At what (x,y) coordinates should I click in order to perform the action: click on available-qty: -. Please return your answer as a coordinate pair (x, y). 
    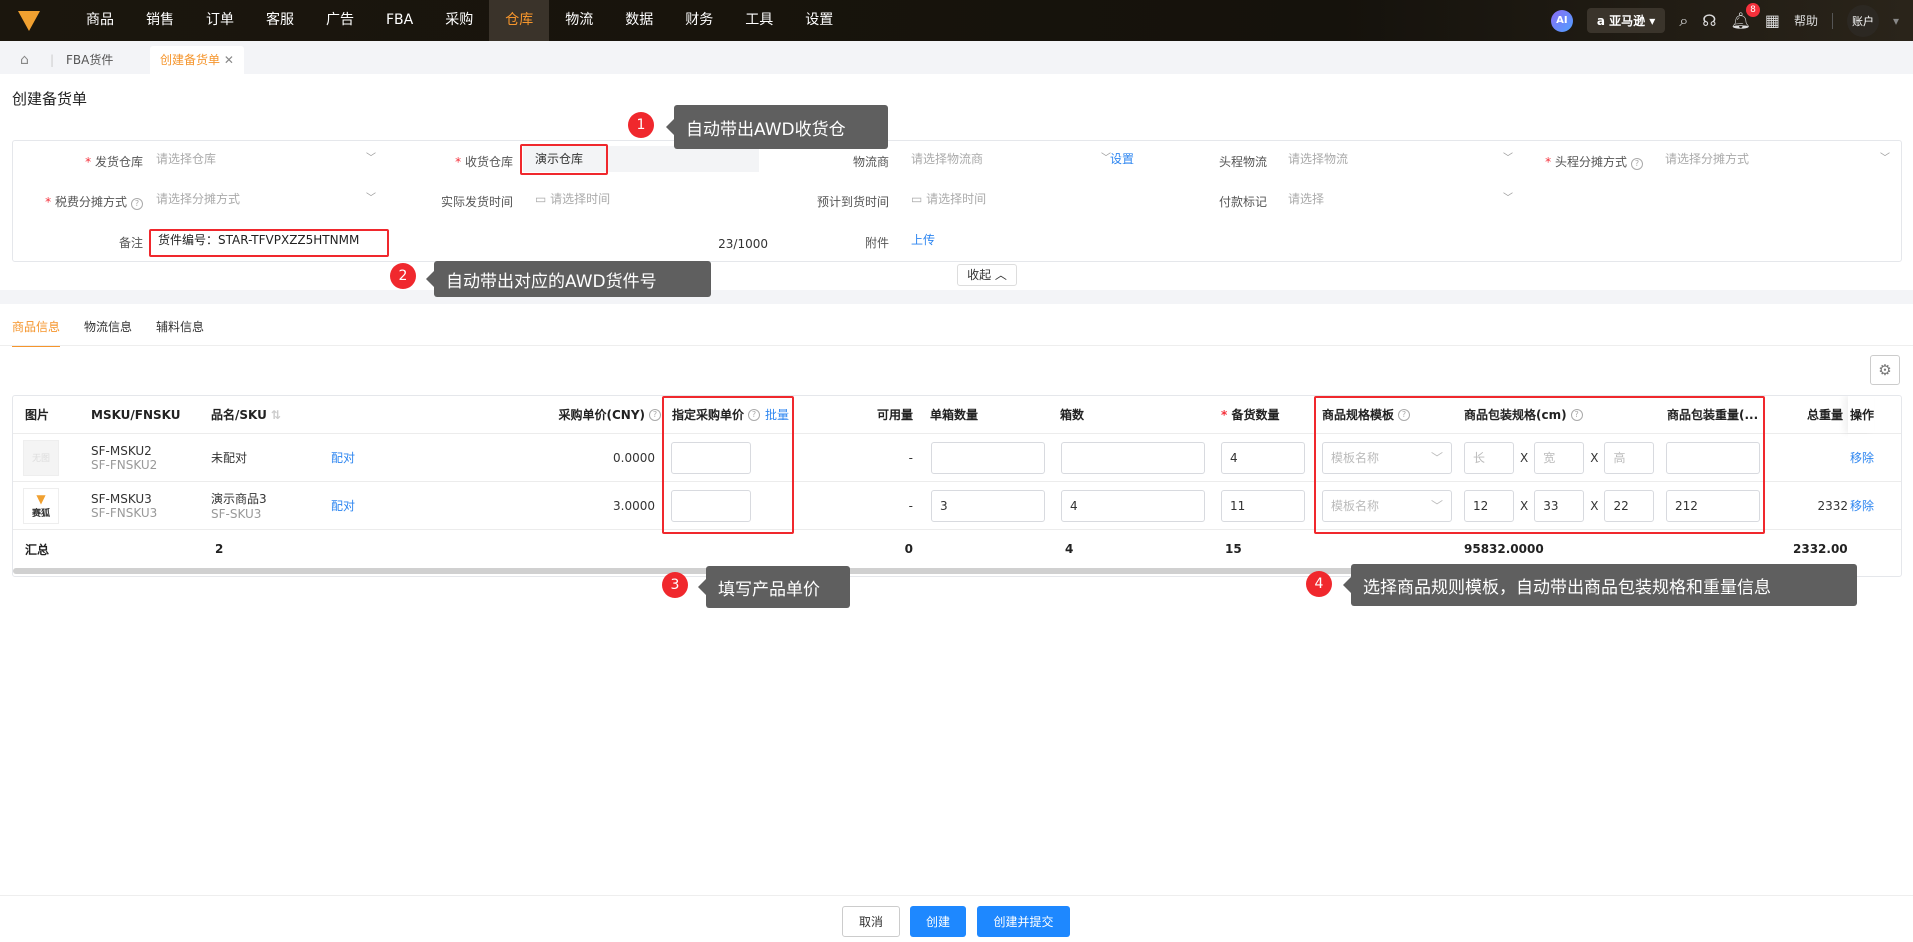
    Looking at the image, I should click on (910, 457).